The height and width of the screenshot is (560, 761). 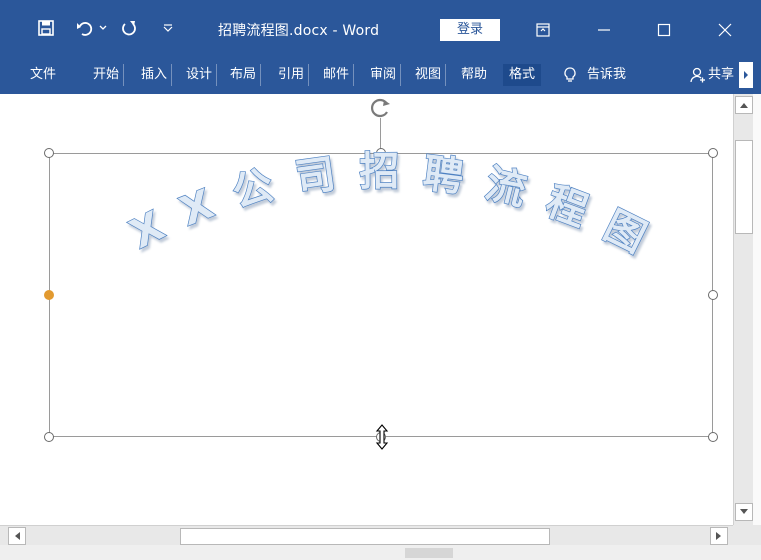 I want to click on login-button: 登录, so click(x=470, y=30).